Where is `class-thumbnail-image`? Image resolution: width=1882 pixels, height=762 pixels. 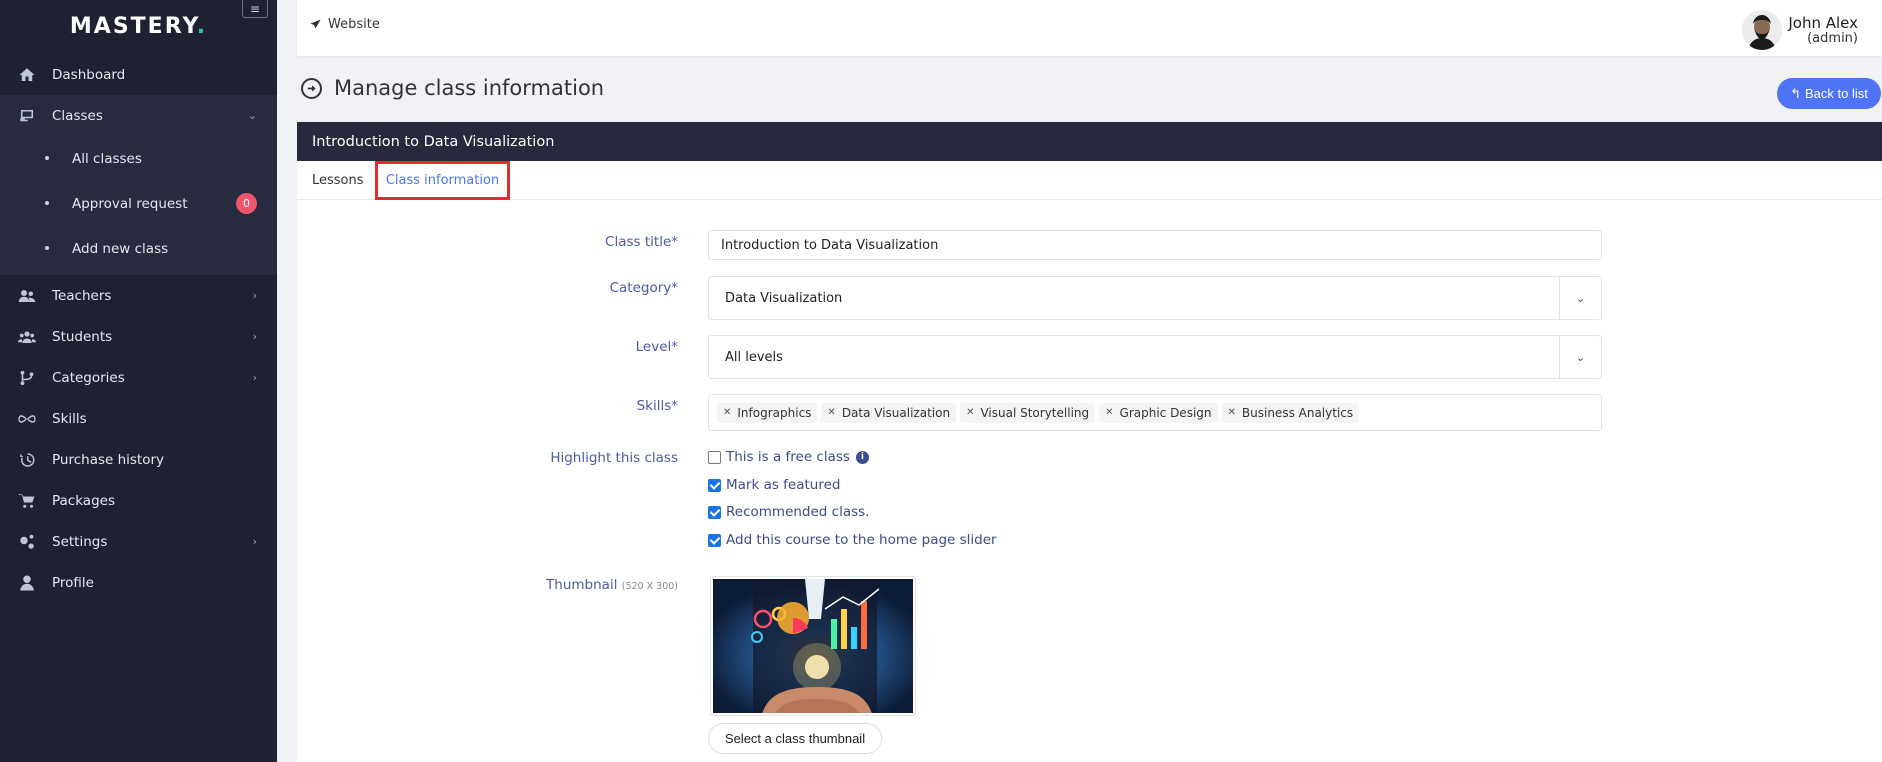
class-thumbnail-image is located at coordinates (813, 646).